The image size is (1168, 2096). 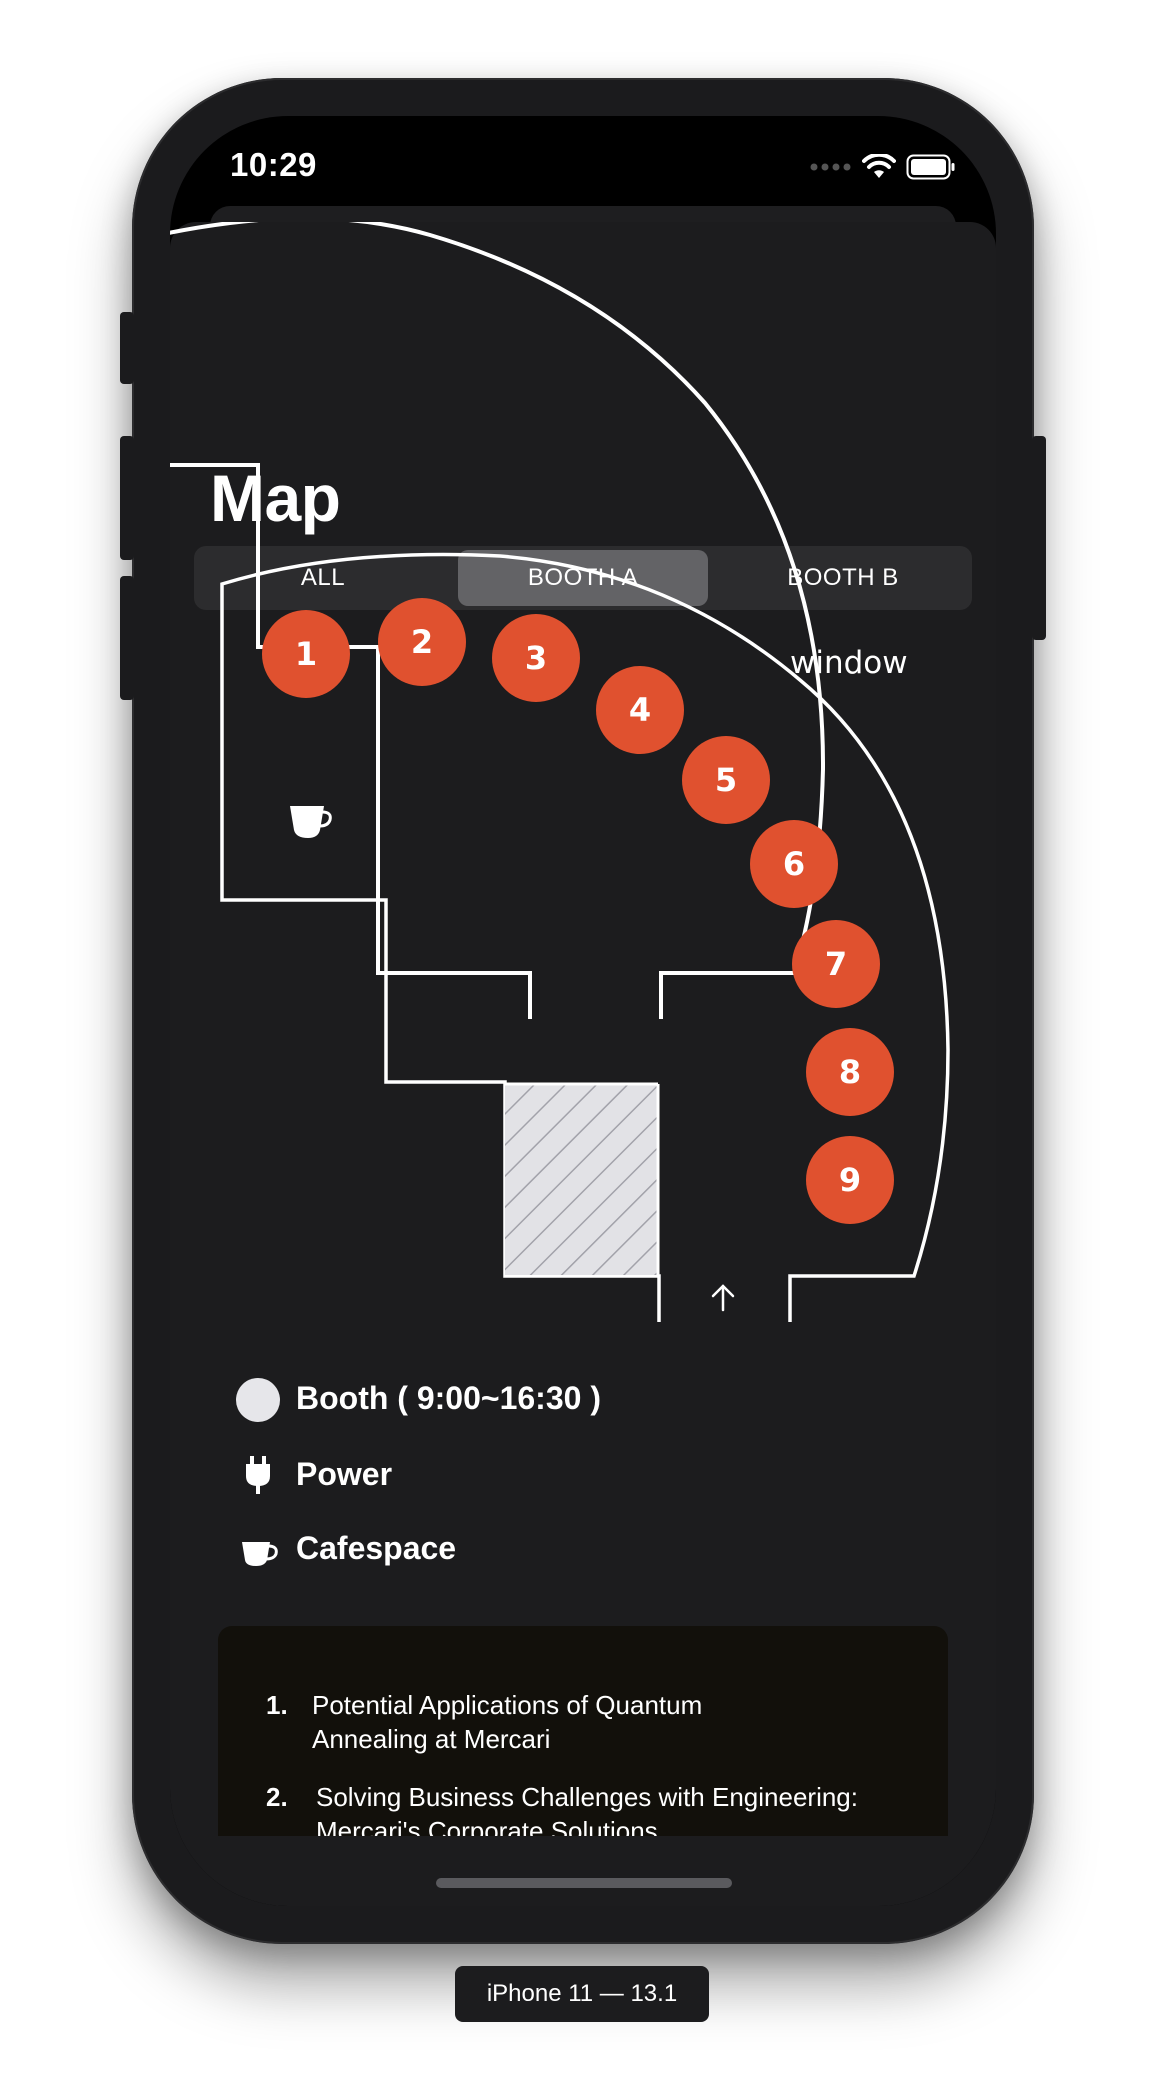 I want to click on booth-marker-4: 4, so click(x=640, y=710).